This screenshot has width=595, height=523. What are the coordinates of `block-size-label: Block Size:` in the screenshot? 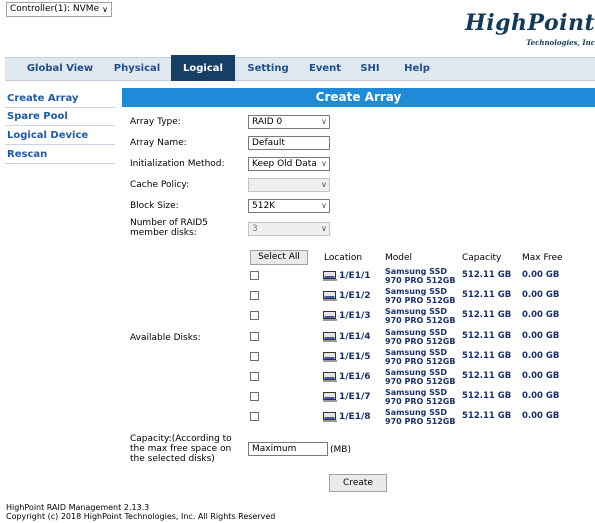 It's located at (154, 206).